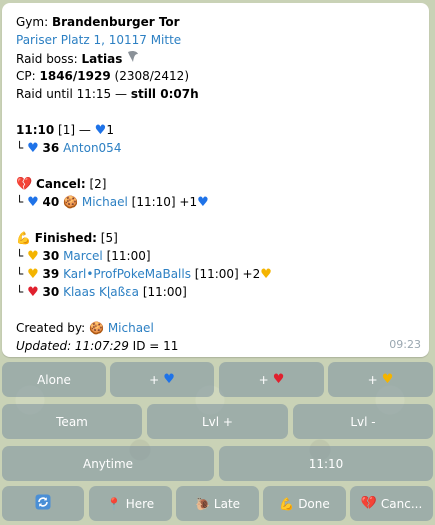 The image size is (435, 525). I want to click on alone-label: Alone, so click(54, 379).